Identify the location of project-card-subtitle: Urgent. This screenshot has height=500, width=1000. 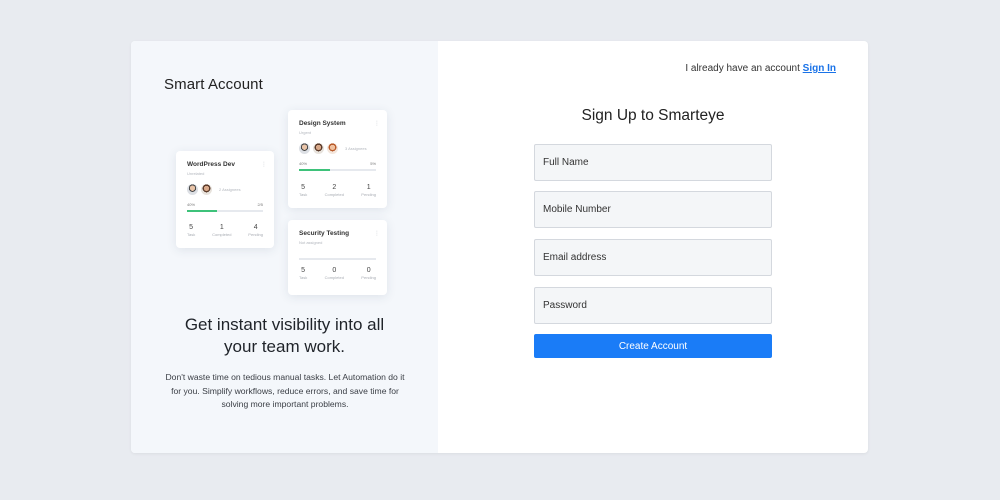
(305, 132).